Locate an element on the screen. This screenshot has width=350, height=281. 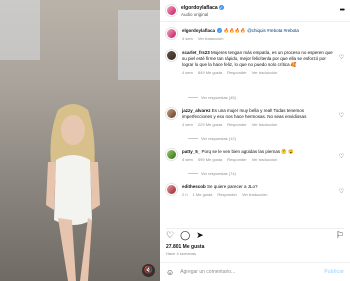
more-icon: ••• is located at coordinates (342, 10).